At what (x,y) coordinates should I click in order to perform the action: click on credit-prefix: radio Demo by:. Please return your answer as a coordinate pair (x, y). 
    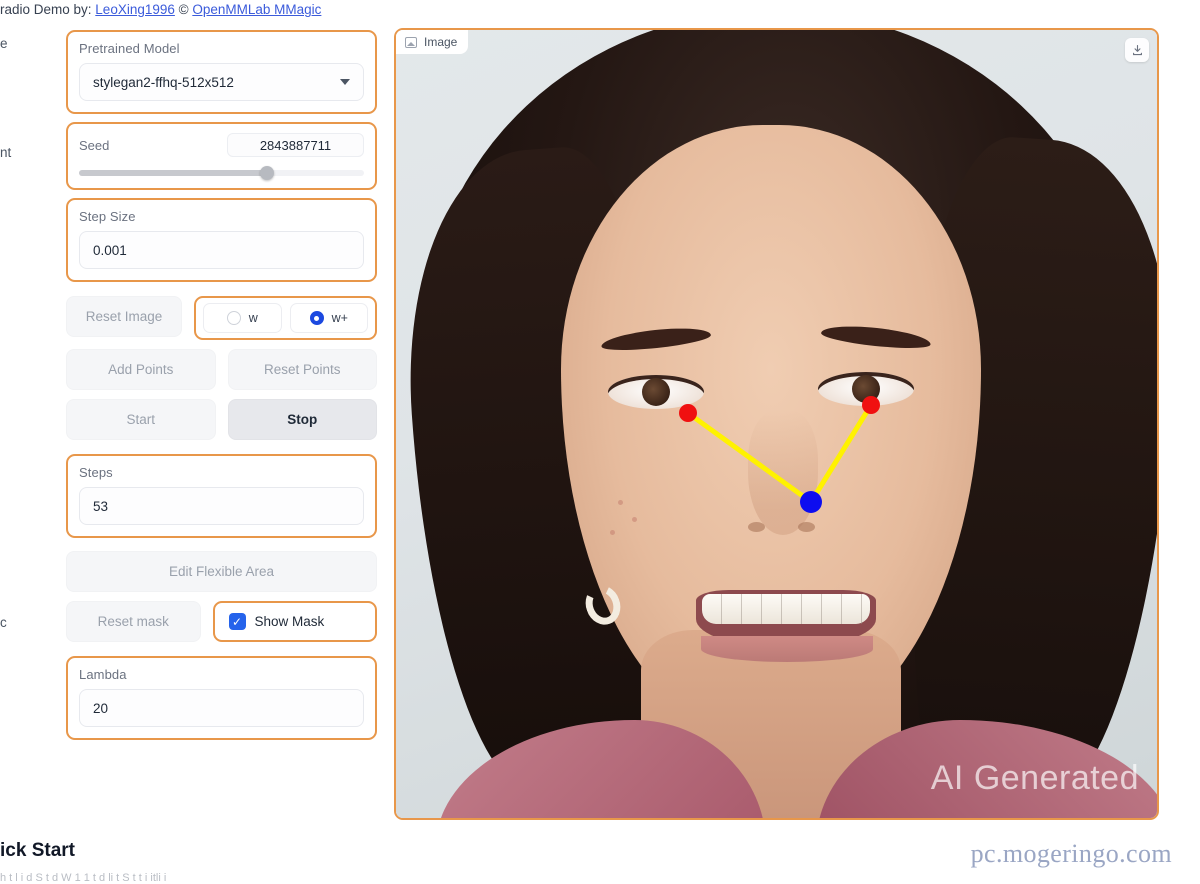
    Looking at the image, I should click on (48, 9).